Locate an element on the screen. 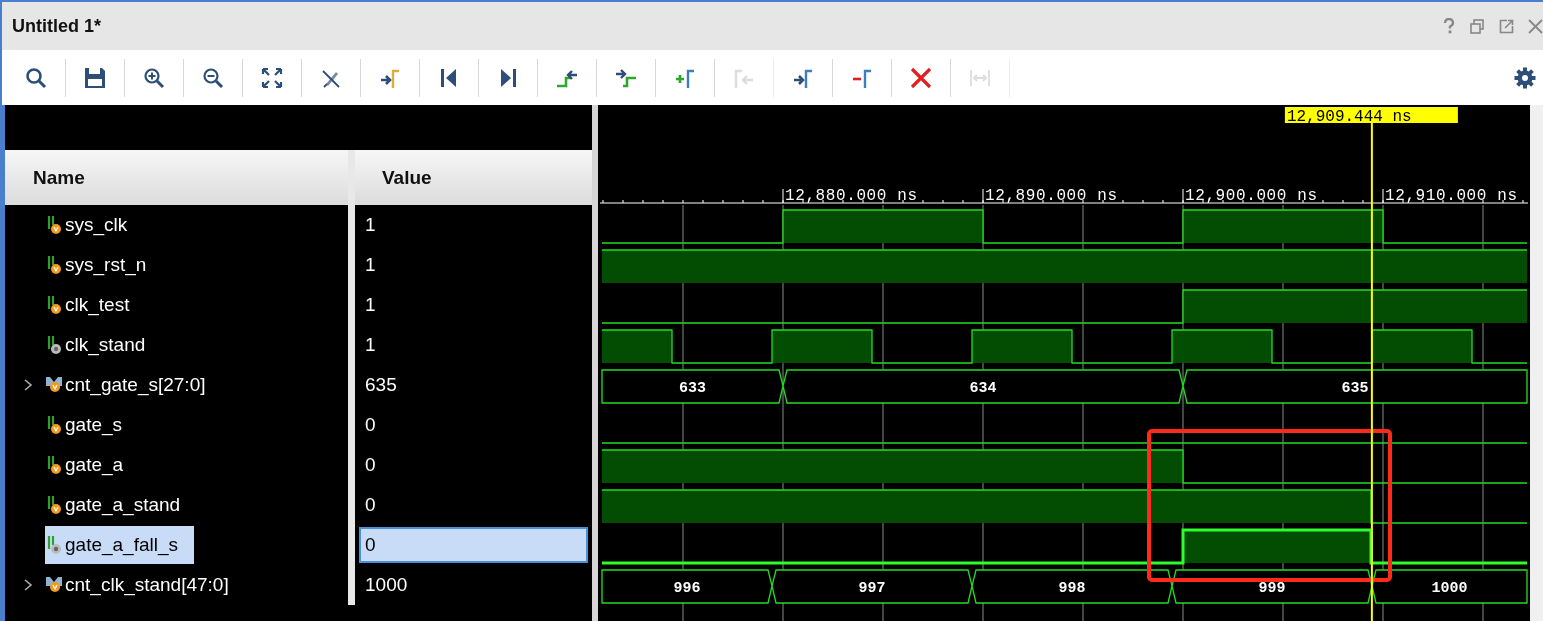 The height and width of the screenshot is (621, 1543). signal-name: gate_a_stand is located at coordinates (121, 505).